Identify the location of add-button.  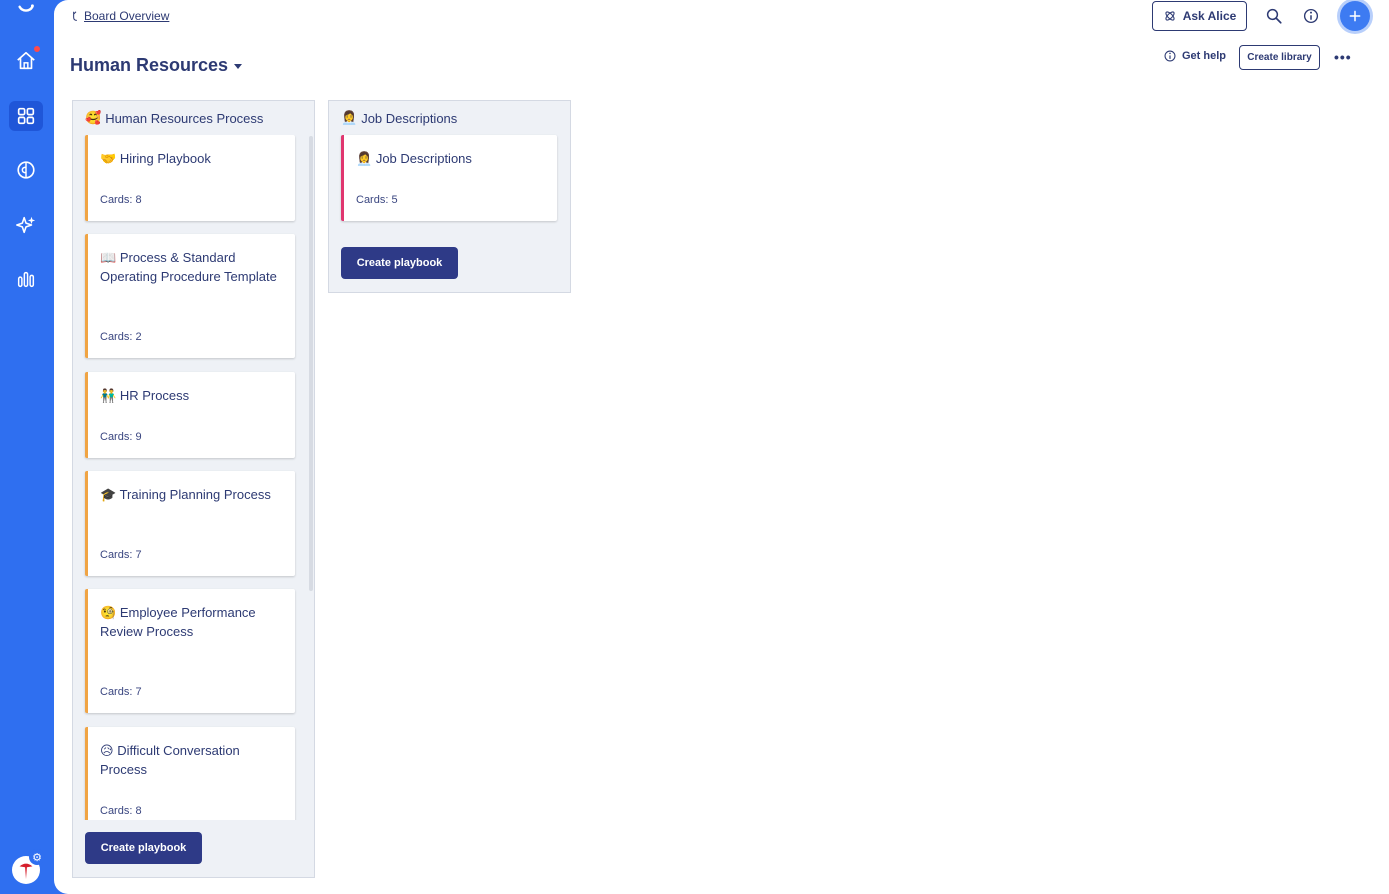
(1355, 16).